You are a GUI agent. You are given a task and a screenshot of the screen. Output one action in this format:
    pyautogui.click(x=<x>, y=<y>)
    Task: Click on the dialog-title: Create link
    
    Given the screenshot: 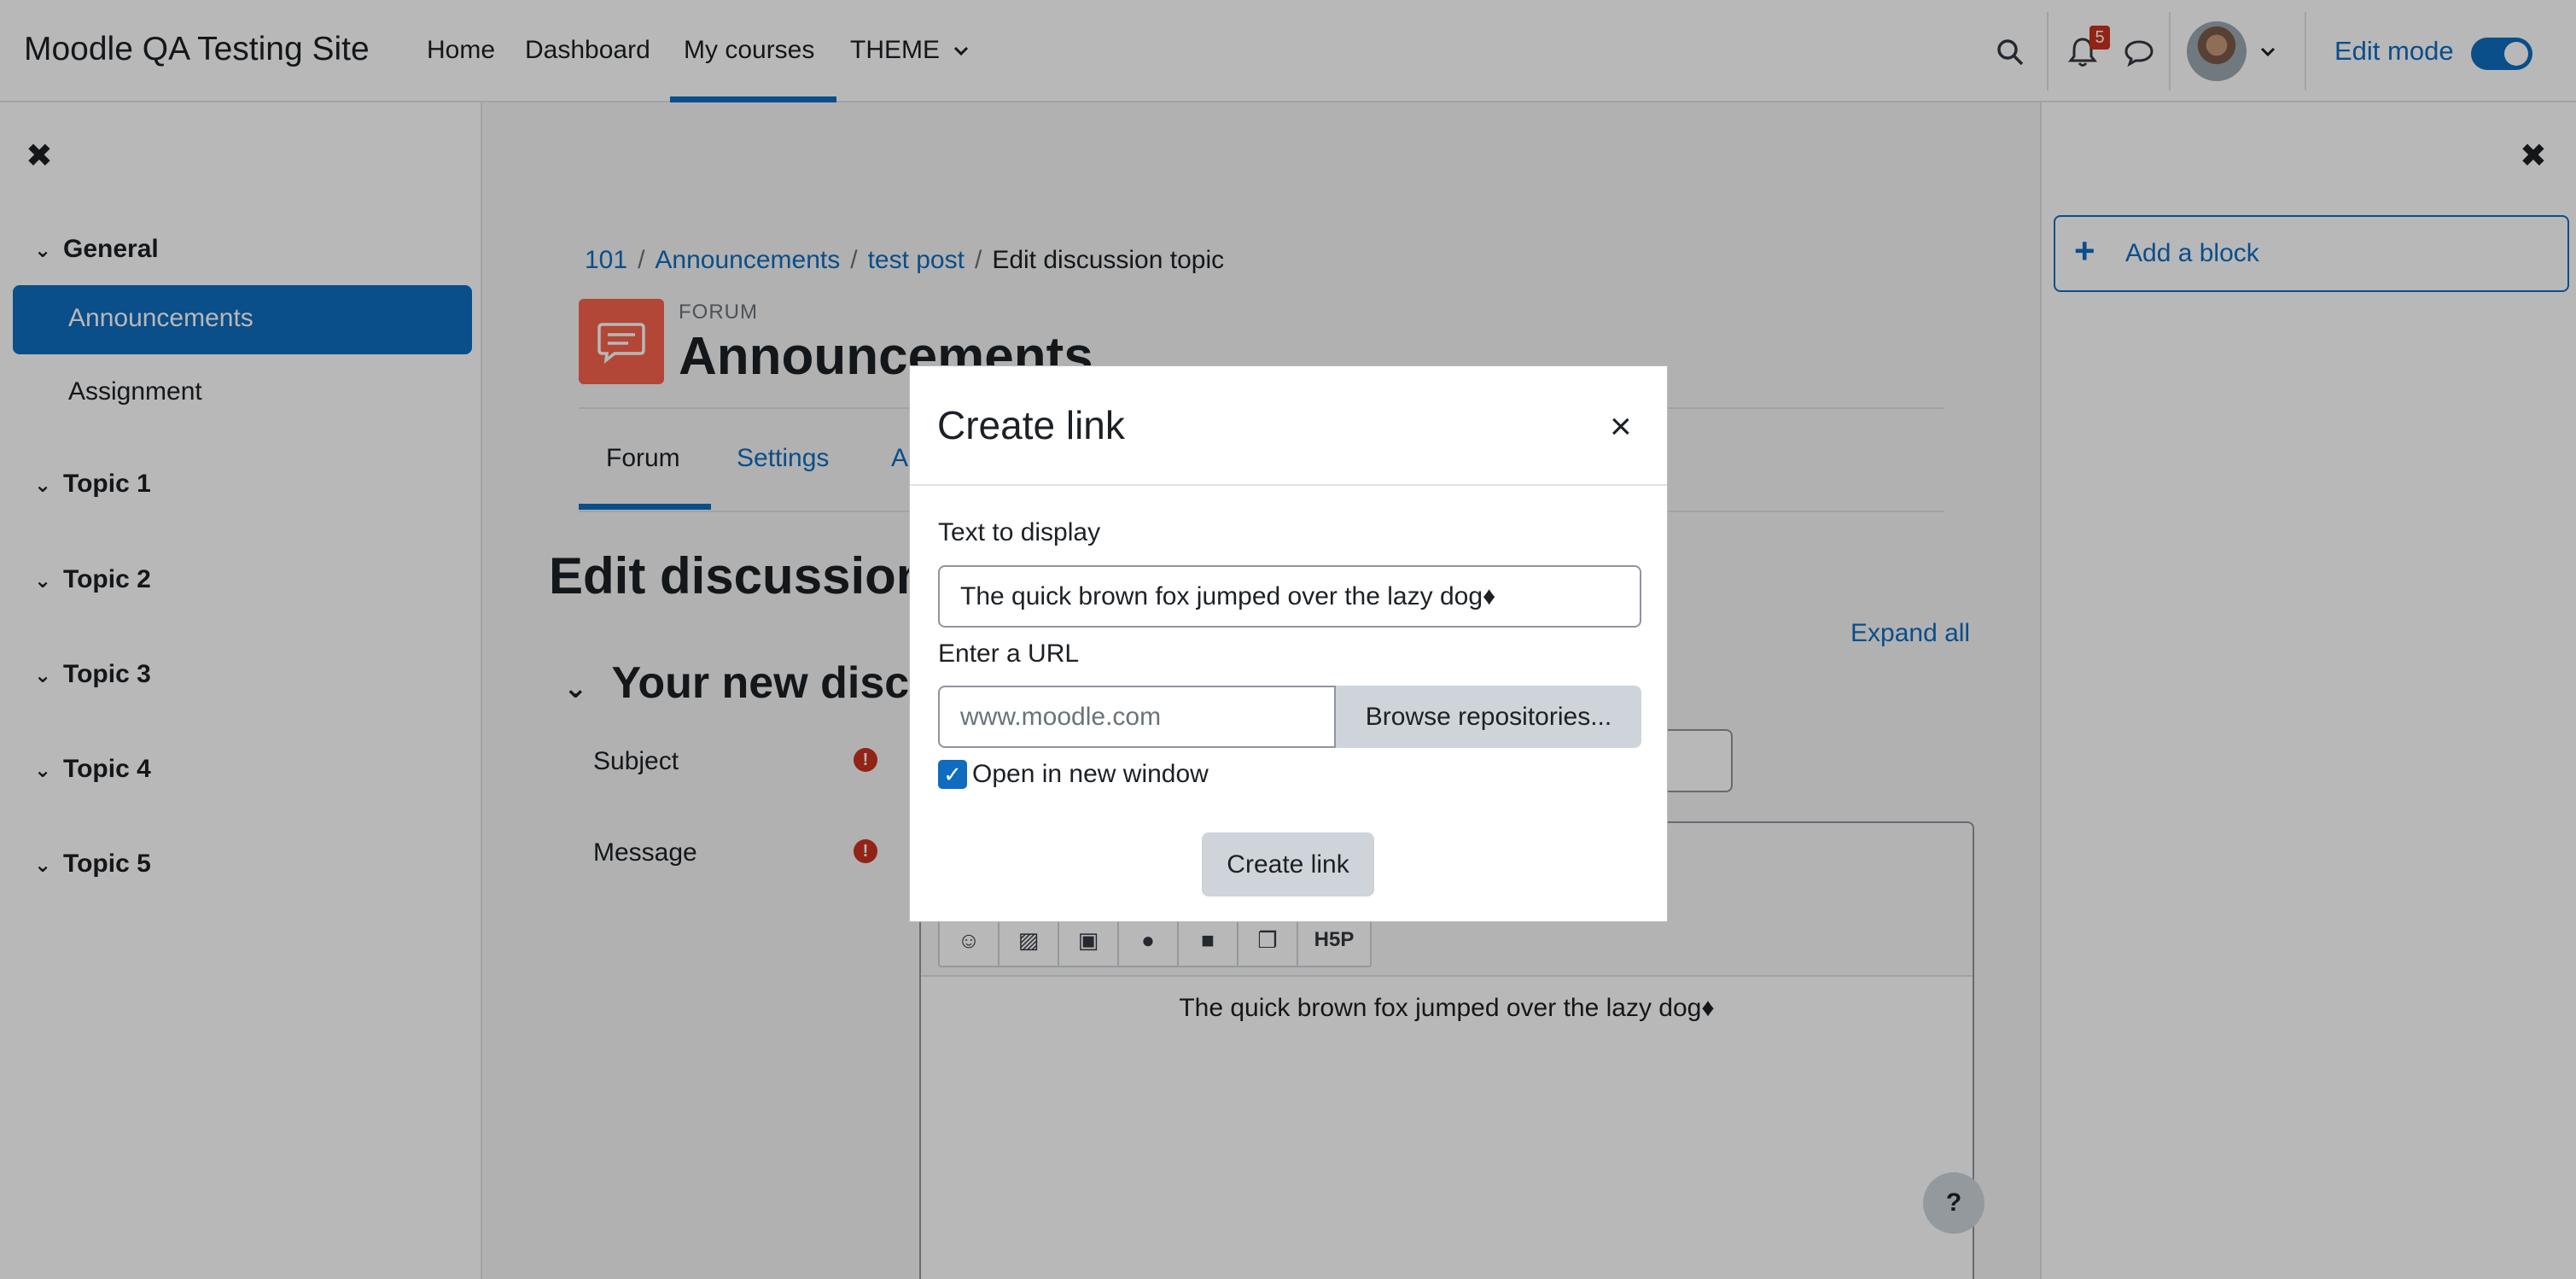 What is the action you would take?
    pyautogui.click(x=1031, y=425)
    